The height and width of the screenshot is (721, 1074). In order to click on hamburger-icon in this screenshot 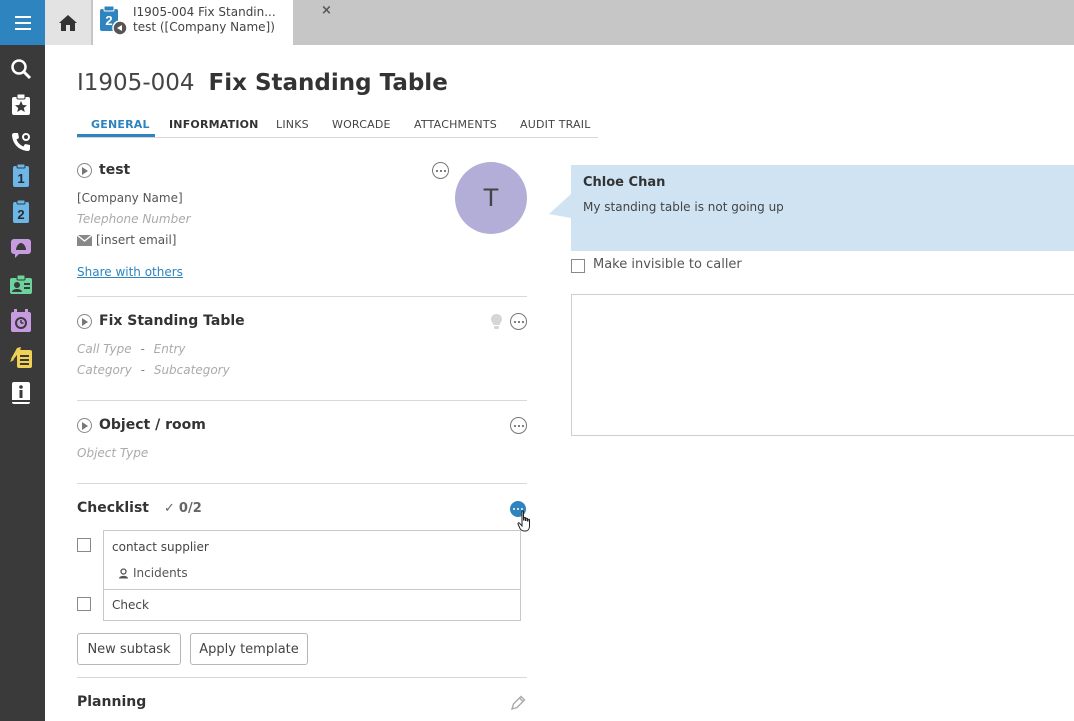, I will do `click(22, 22)`.